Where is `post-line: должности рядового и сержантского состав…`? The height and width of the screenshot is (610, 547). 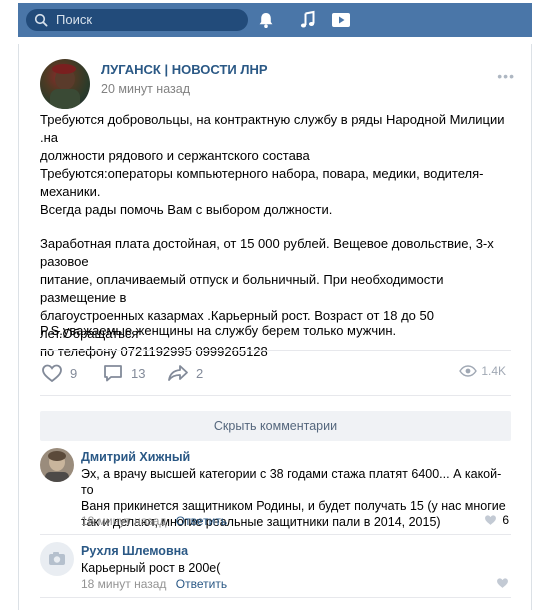 post-line: должности рядового и сержантского состав… is located at coordinates (175, 155).